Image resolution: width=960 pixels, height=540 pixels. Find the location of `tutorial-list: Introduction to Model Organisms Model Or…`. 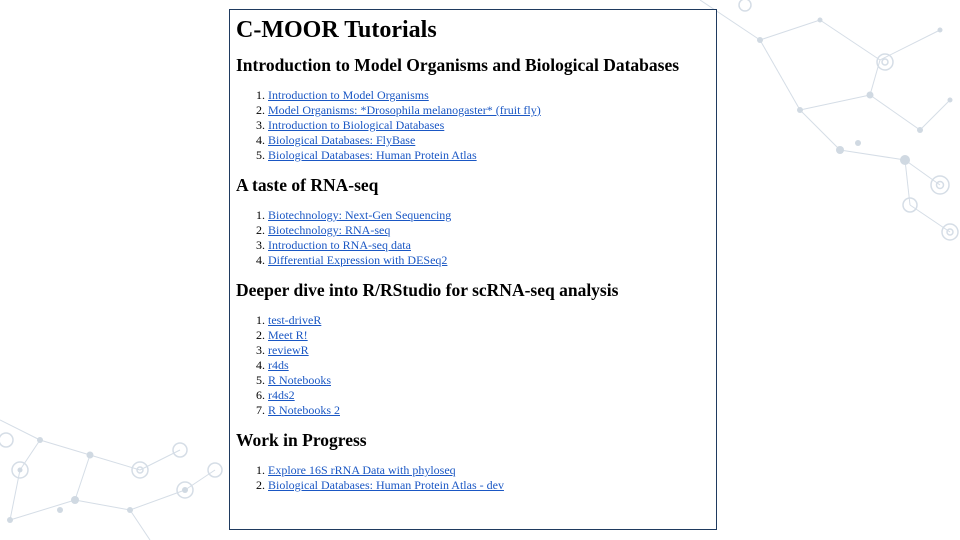

tutorial-list: Introduction to Model Organisms Model Or… is located at coordinates (476, 125).